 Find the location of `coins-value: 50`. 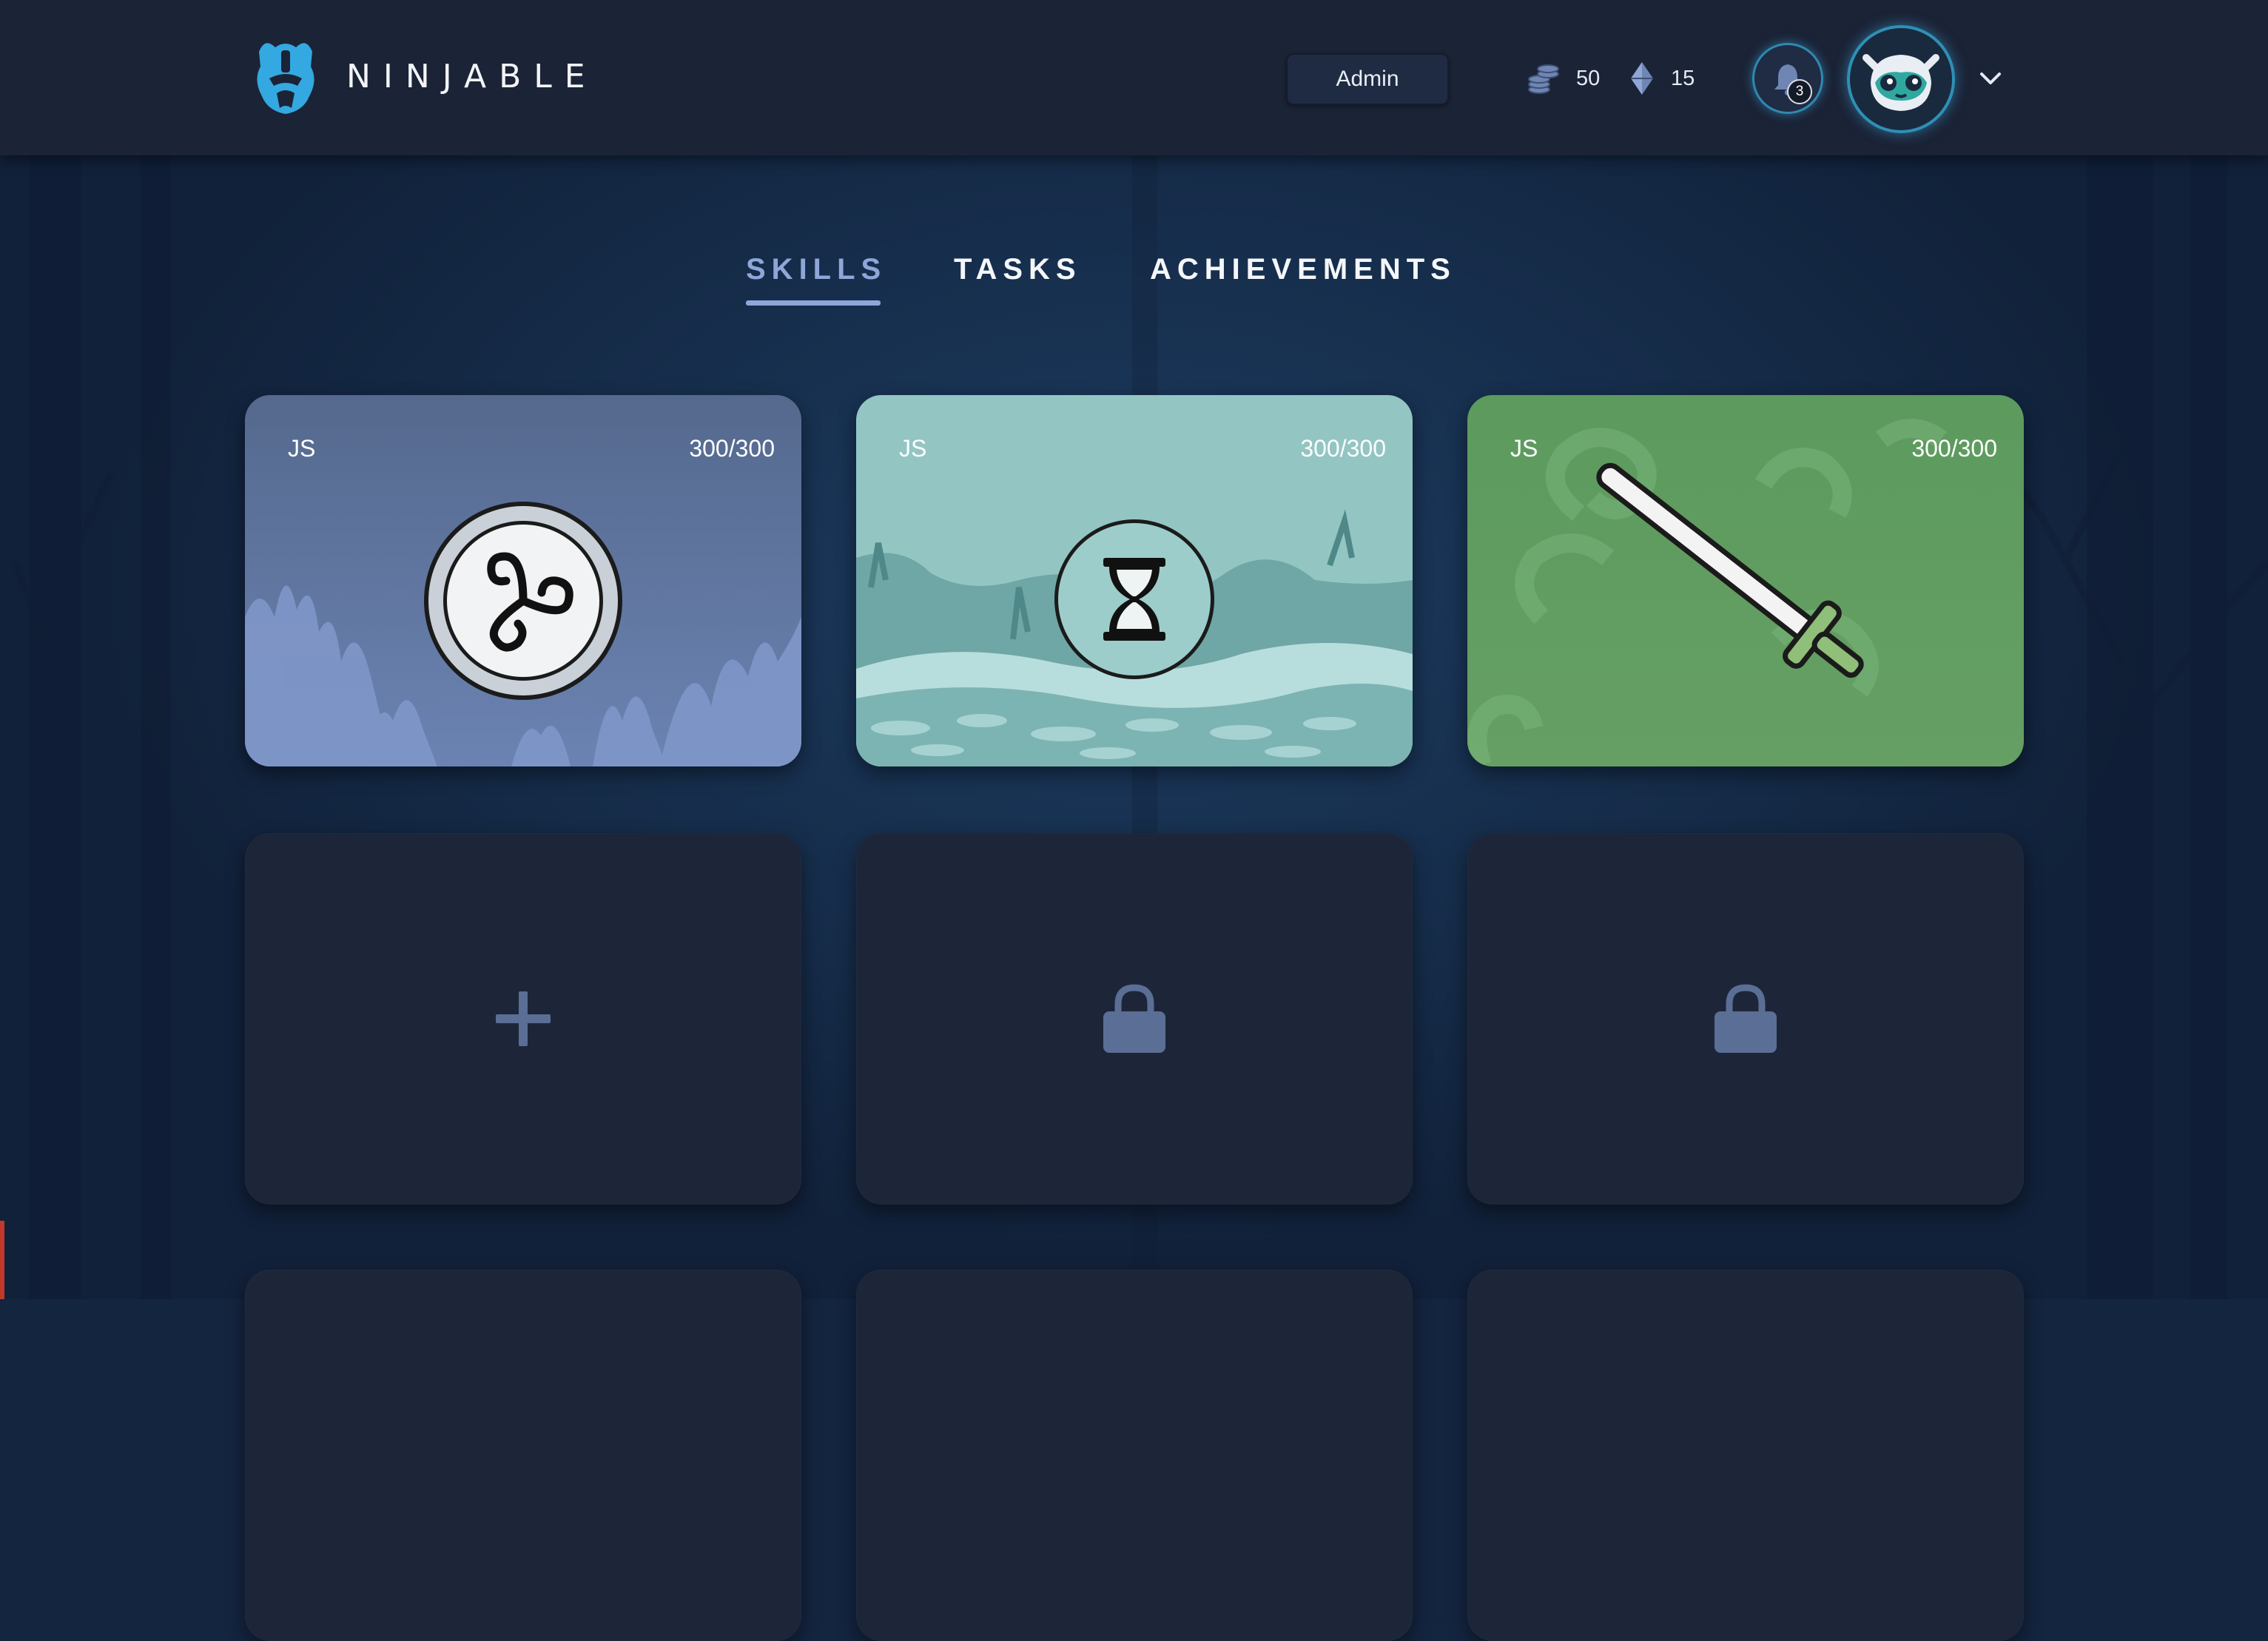

coins-value: 50 is located at coordinates (1588, 78).